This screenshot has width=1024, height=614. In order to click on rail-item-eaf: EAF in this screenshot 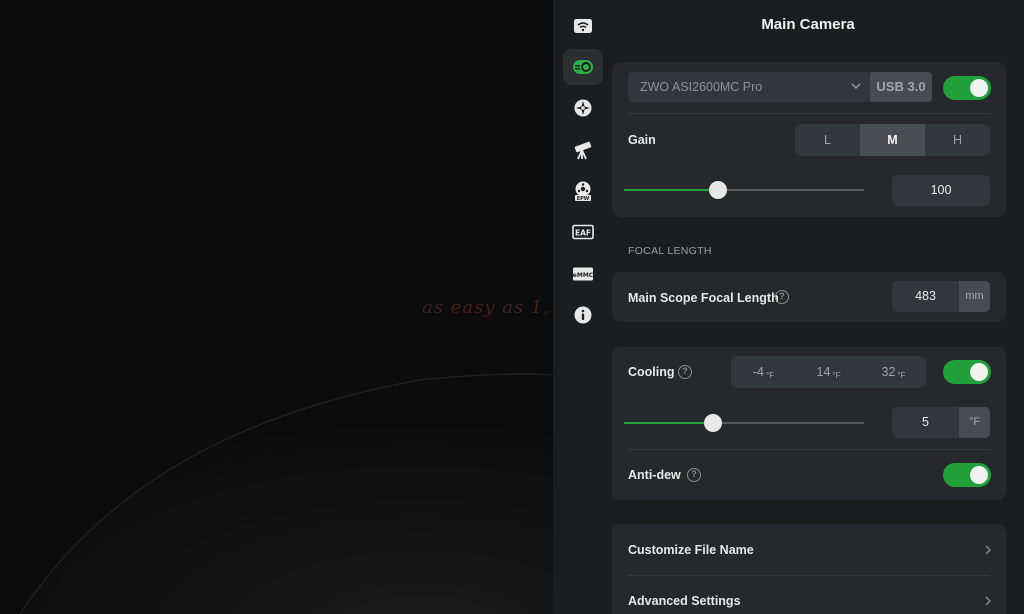, I will do `click(583, 232)`.